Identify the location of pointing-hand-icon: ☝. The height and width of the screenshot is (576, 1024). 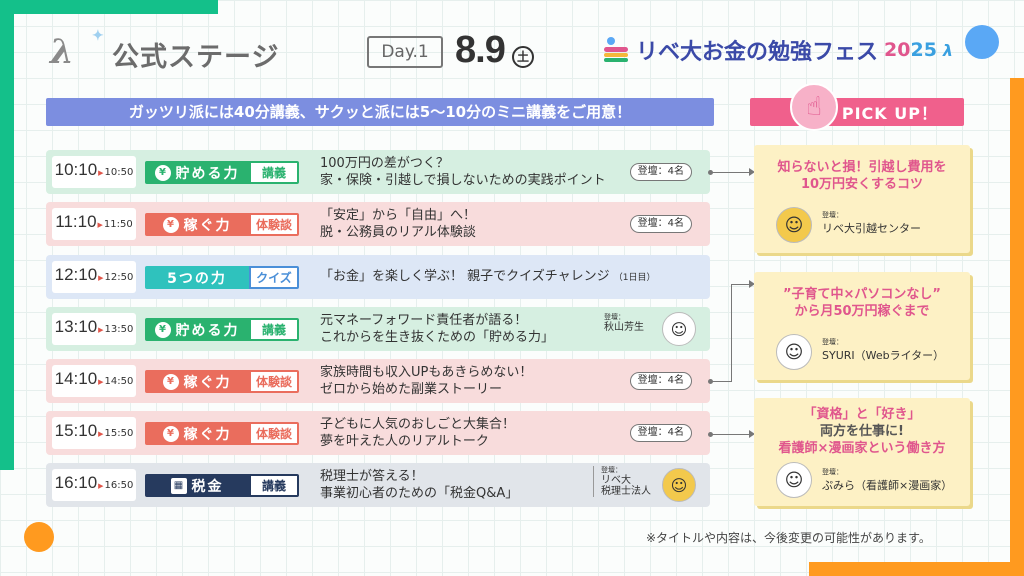
(814, 107).